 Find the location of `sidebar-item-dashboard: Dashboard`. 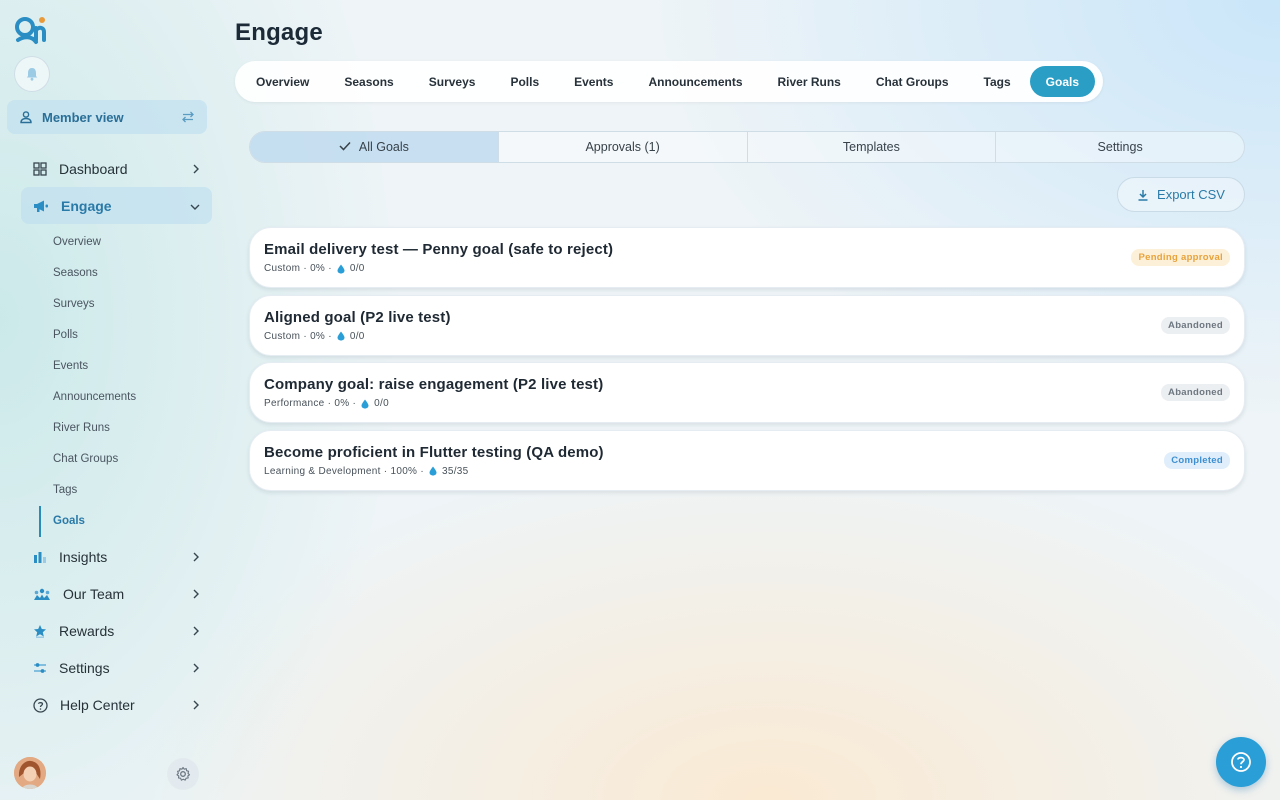

sidebar-item-dashboard: Dashboard is located at coordinates (116, 168).